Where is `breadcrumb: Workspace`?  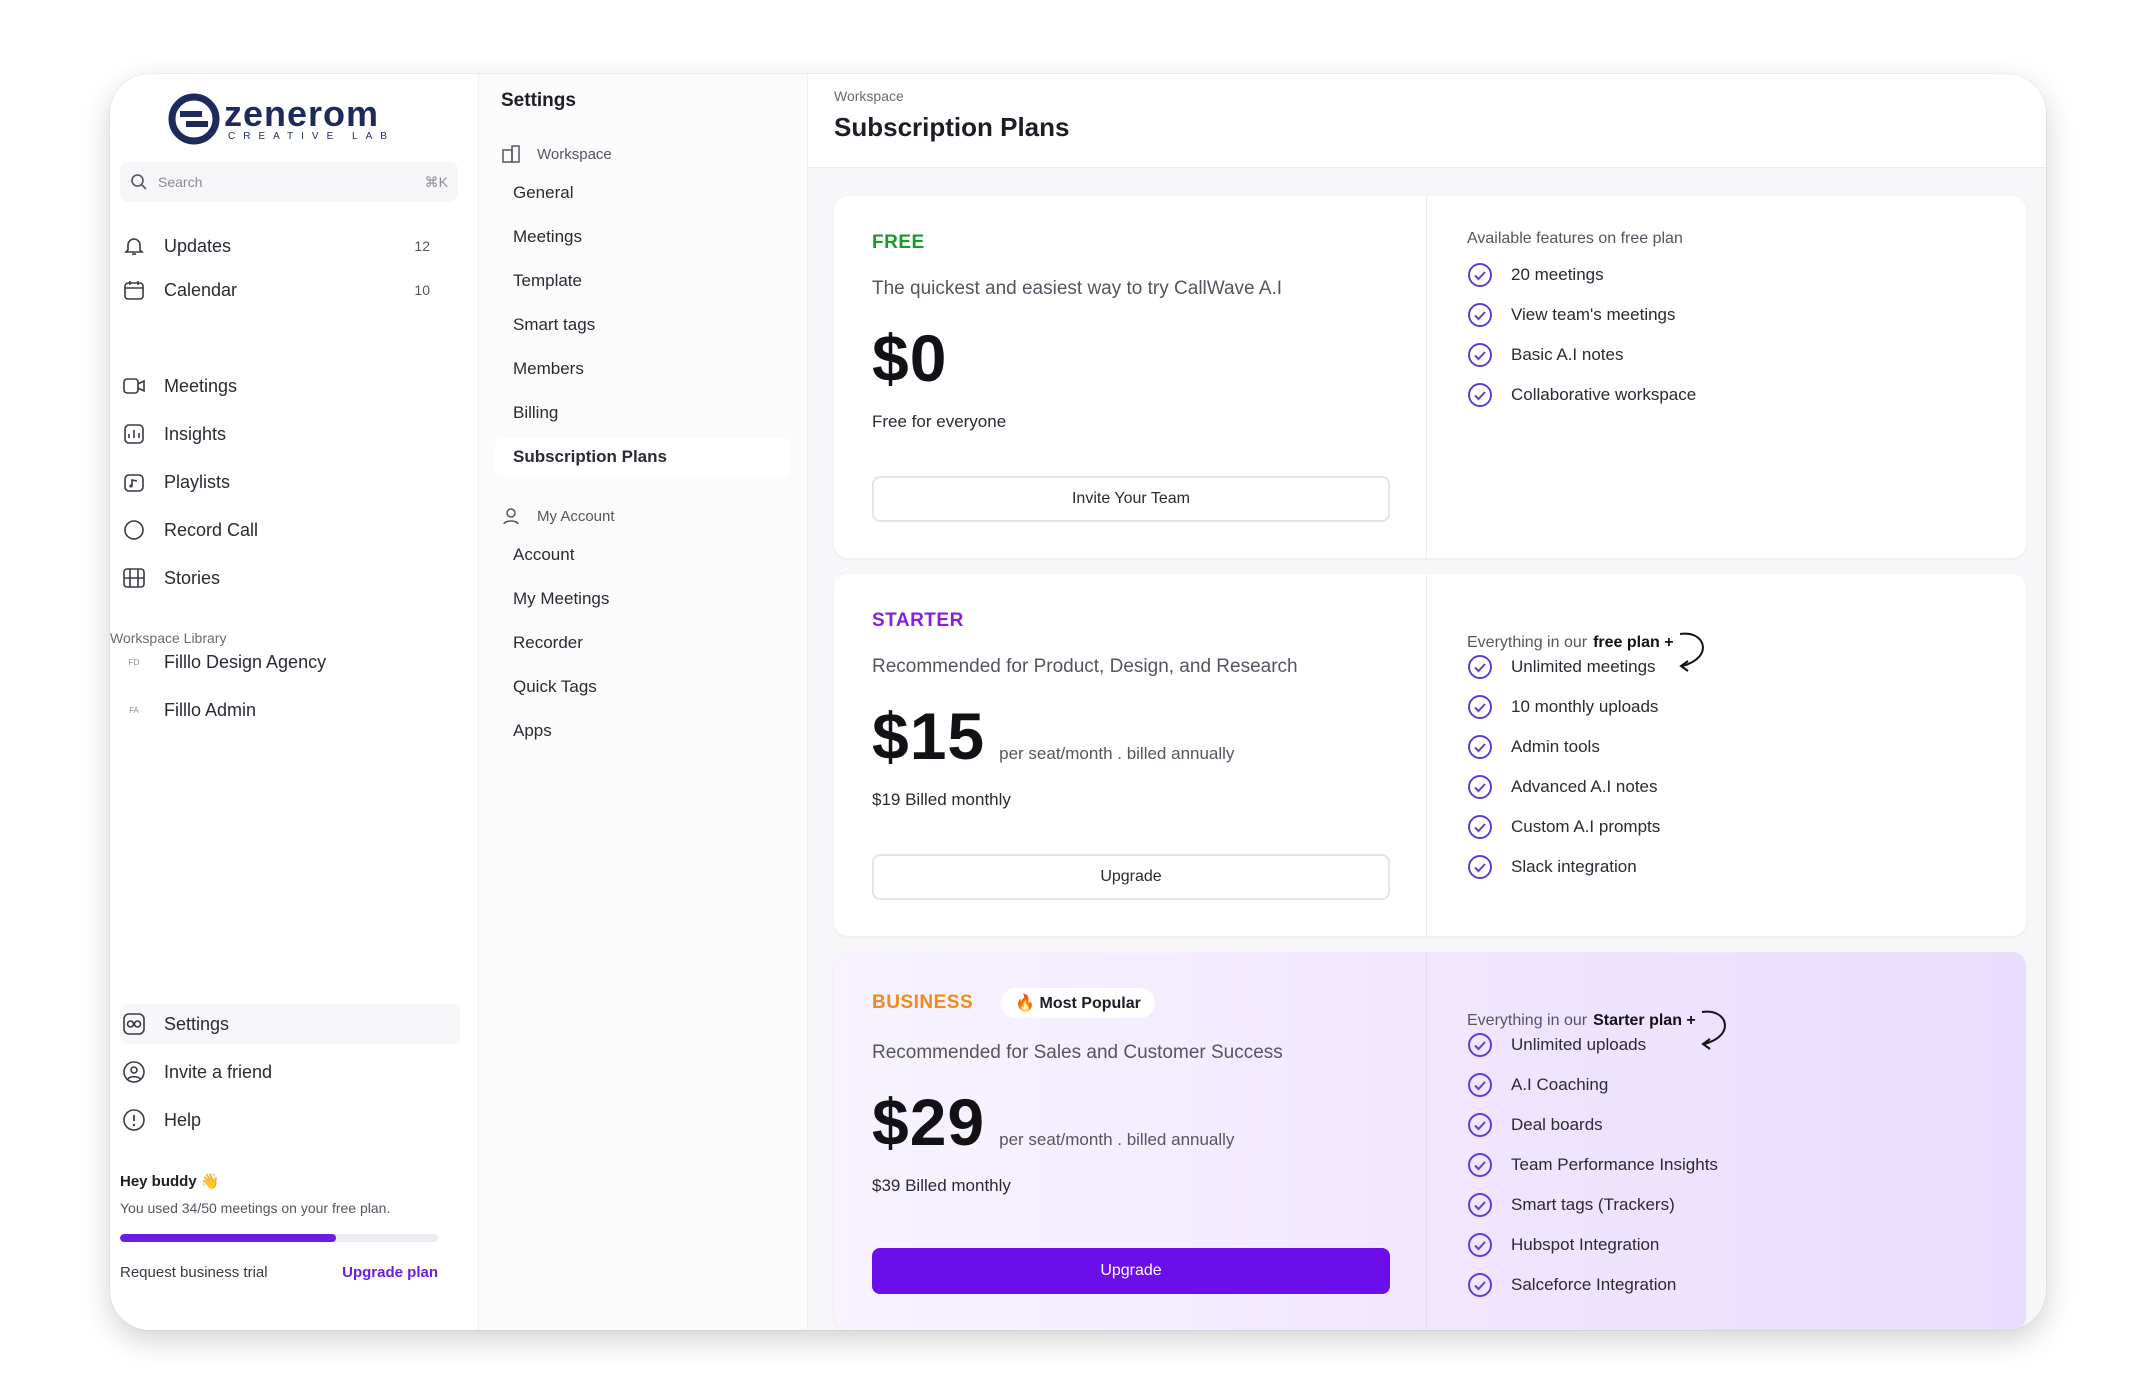
breadcrumb: Workspace is located at coordinates (869, 96).